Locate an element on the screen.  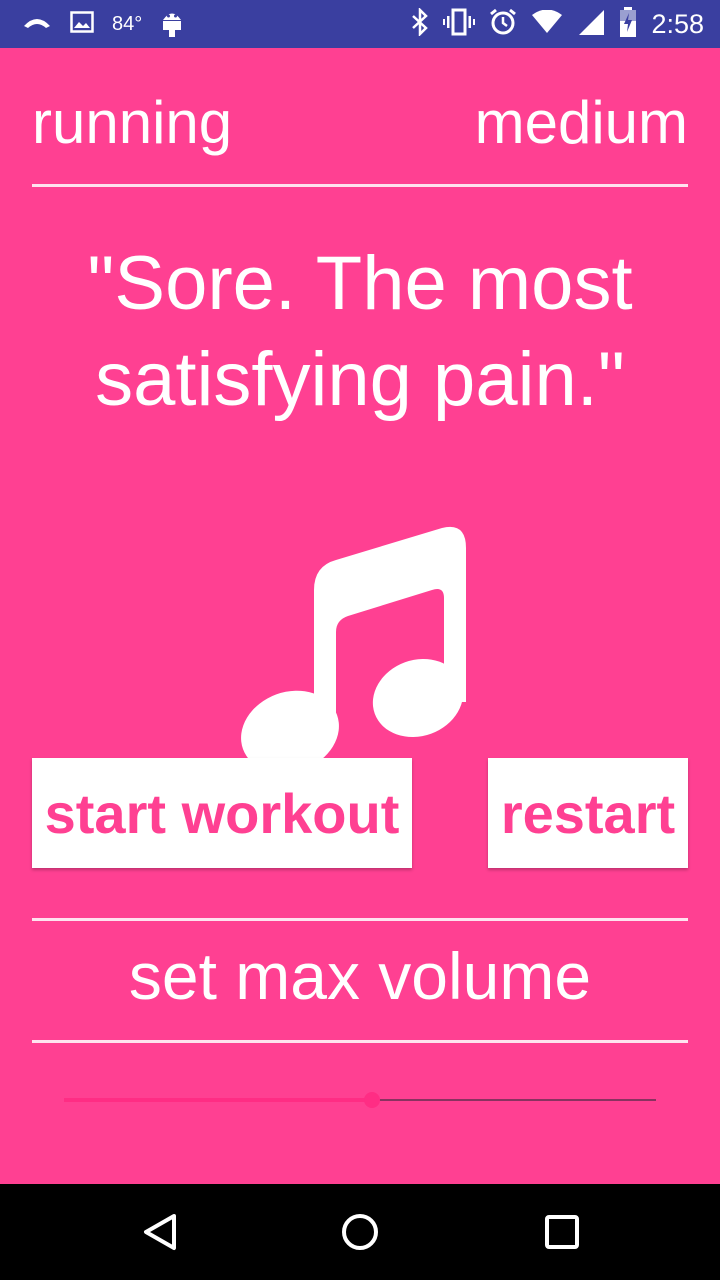
clock-text: 2:58 is located at coordinates (677, 23).